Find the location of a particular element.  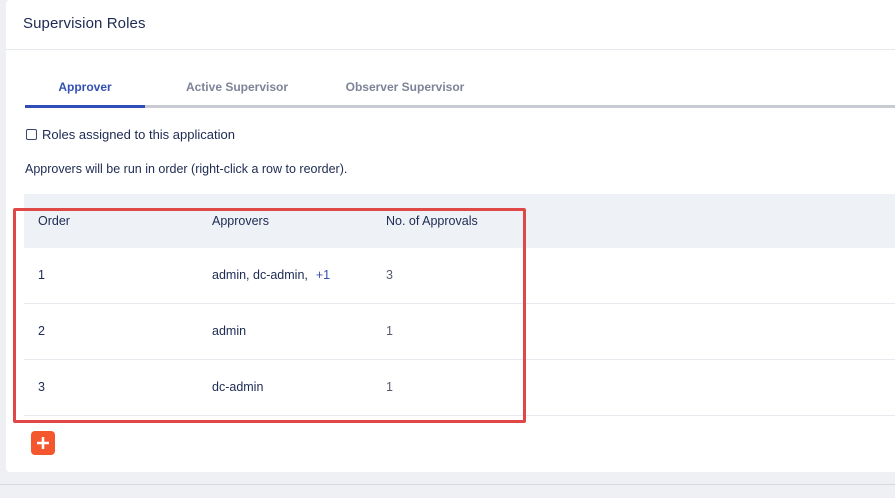

divider is located at coordinates (447, 484).